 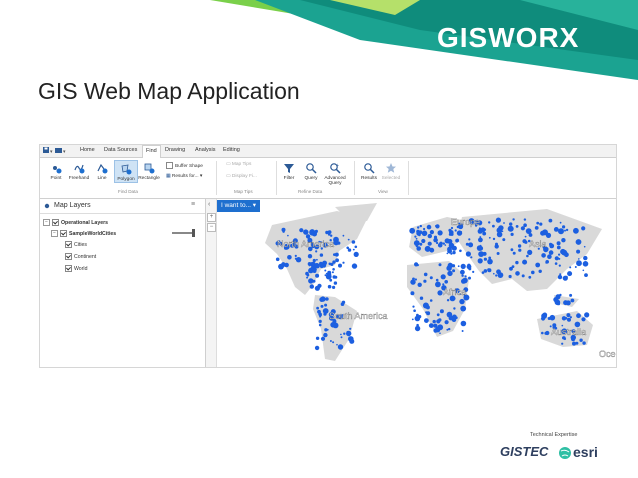 What do you see at coordinates (335, 174) in the screenshot?
I see `advanced-query-button: + Advanced Query` at bounding box center [335, 174].